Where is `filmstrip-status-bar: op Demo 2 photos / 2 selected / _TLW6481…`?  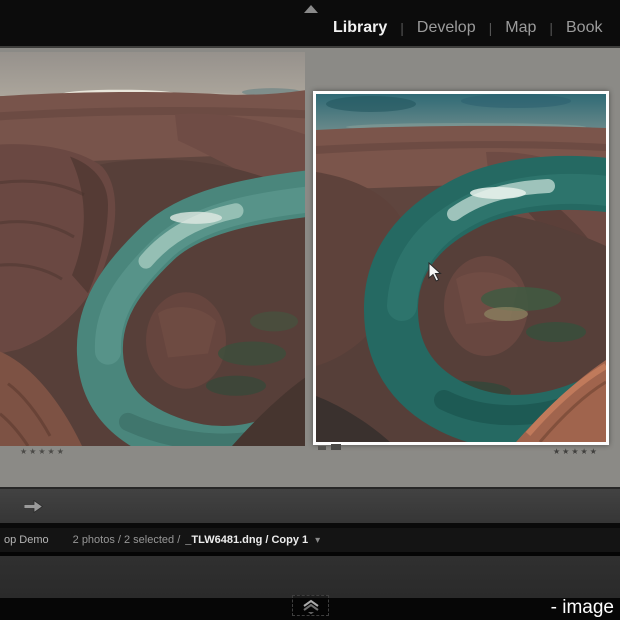 filmstrip-status-bar: op Demo 2 photos / 2 selected / _TLW6481… is located at coordinates (310, 540).